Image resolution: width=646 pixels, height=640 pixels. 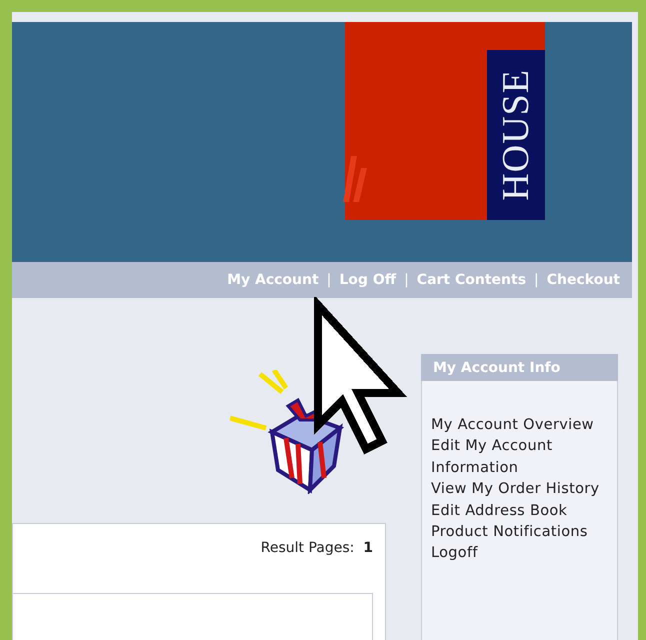 I want to click on sidebar-link: View My Order History, so click(x=520, y=490).